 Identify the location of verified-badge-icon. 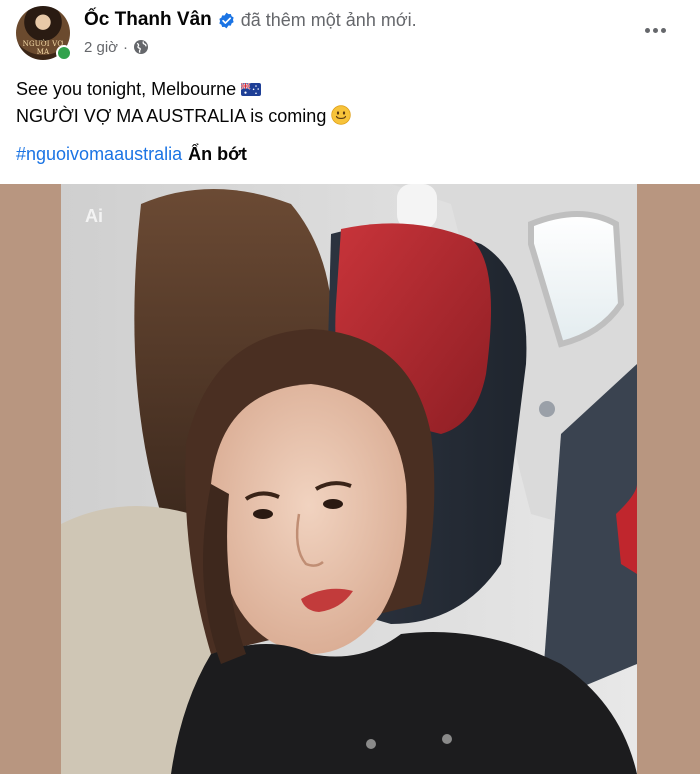
(226, 20).